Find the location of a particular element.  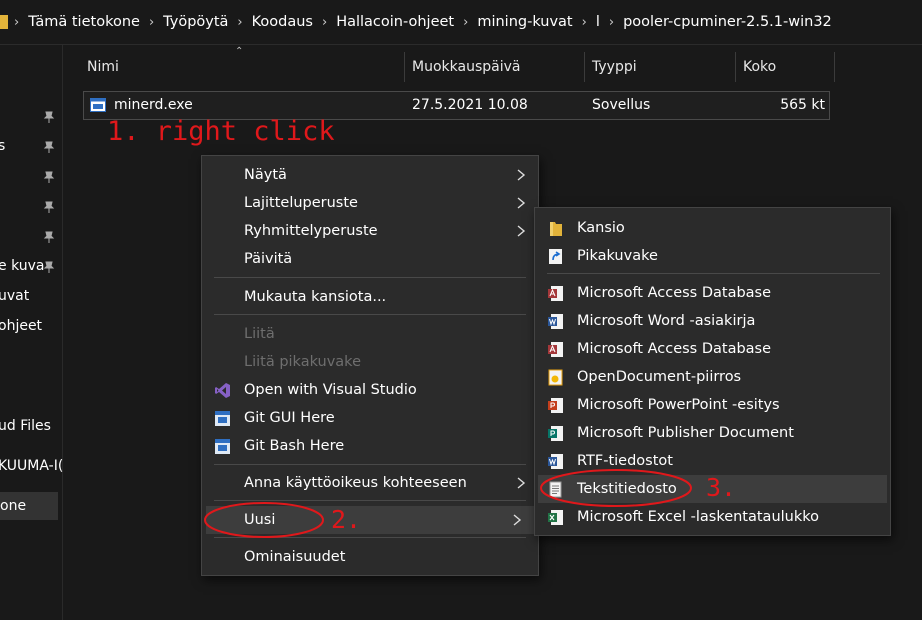

word-icon is located at coordinates (555, 321).